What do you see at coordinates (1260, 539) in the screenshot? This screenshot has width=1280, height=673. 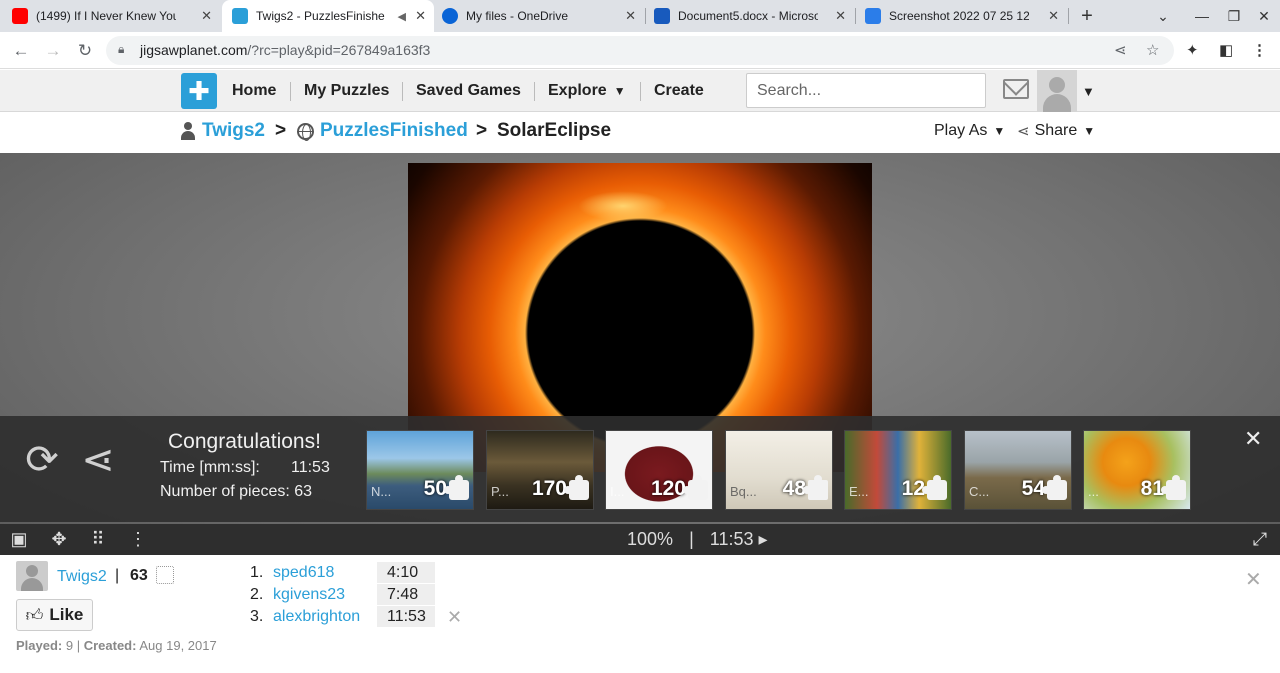 I see `fullscreen-icon: ⤢` at bounding box center [1260, 539].